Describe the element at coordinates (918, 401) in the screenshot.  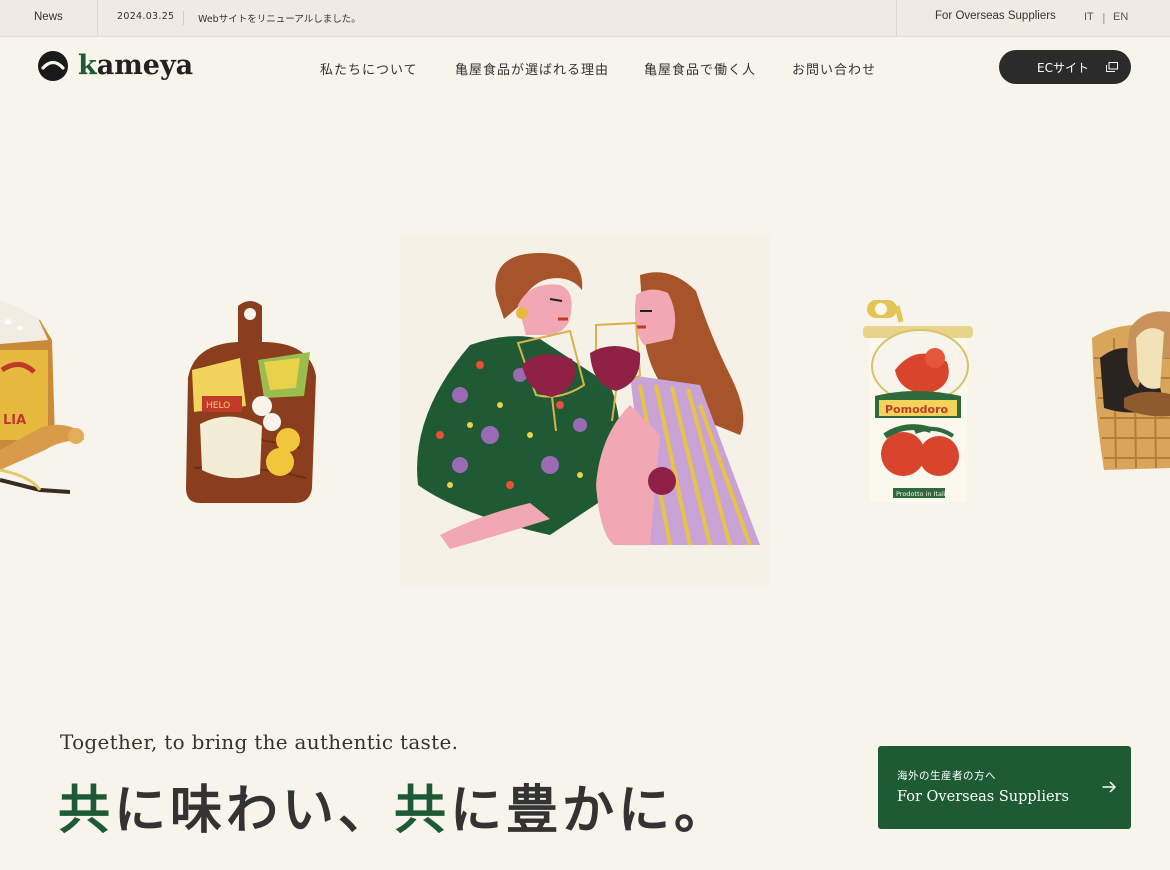
I see `tomato-can-illustration: Pomodoro Prodotto in Italia` at that location.